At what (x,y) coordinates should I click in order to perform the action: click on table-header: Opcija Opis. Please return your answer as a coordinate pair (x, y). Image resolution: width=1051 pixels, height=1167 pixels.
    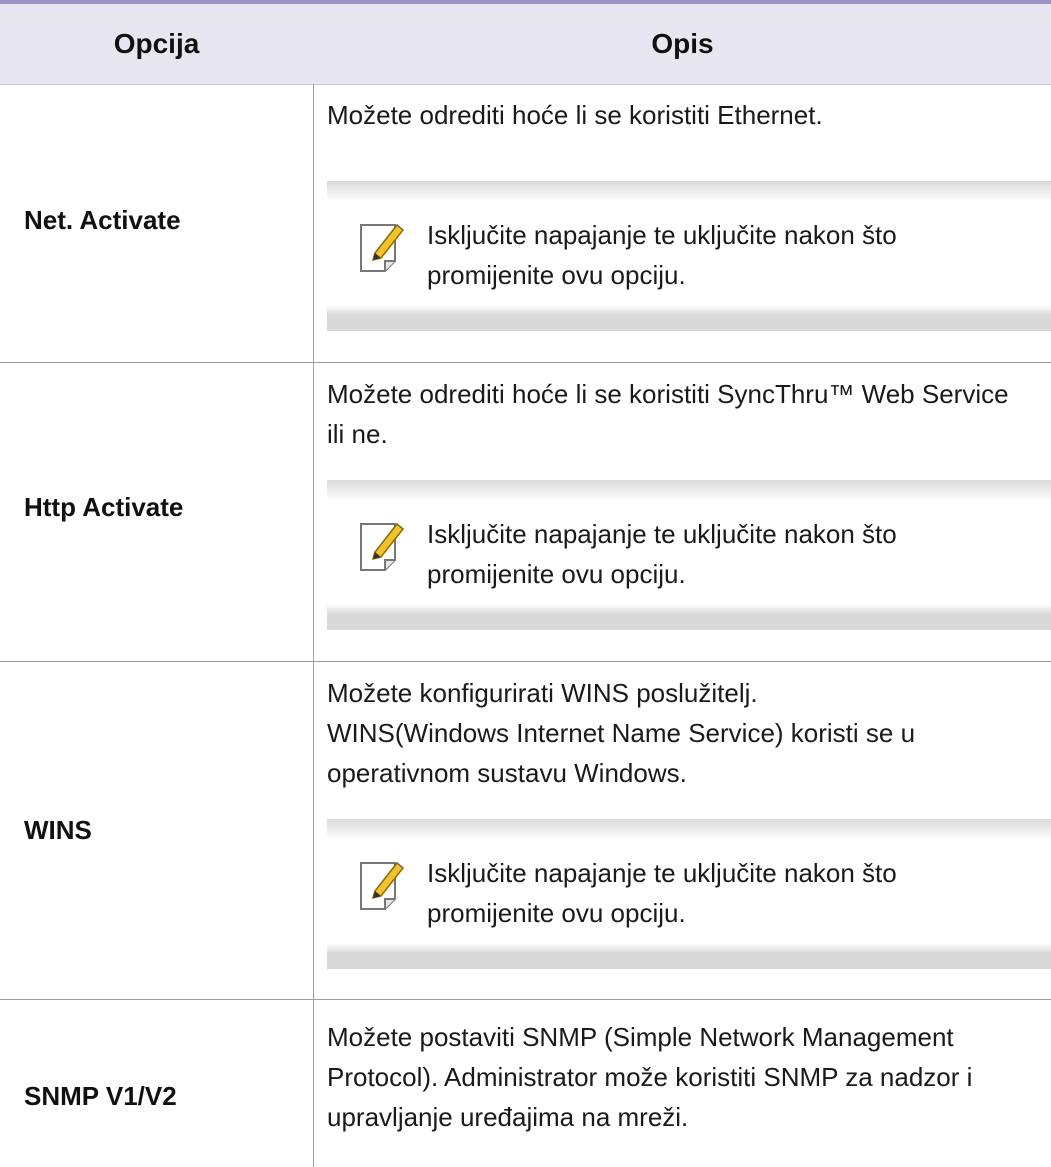
    Looking at the image, I should click on (525, 44).